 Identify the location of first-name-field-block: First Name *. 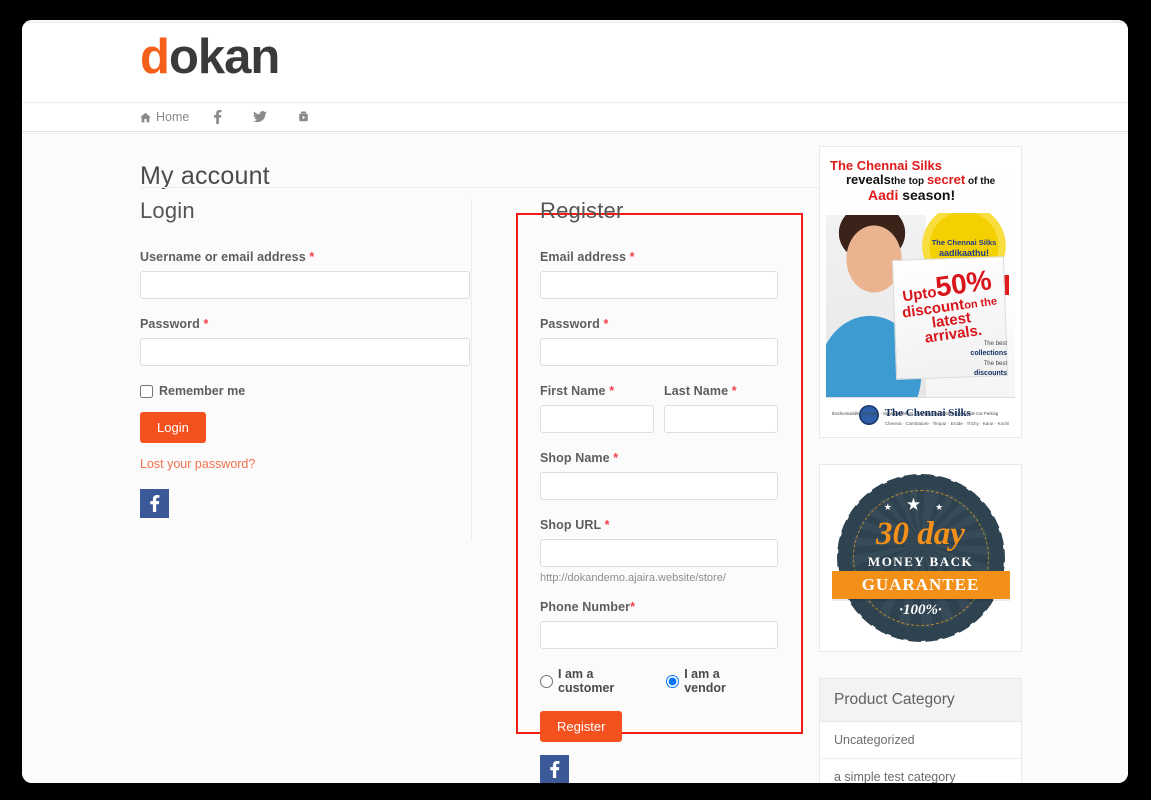
(597, 408).